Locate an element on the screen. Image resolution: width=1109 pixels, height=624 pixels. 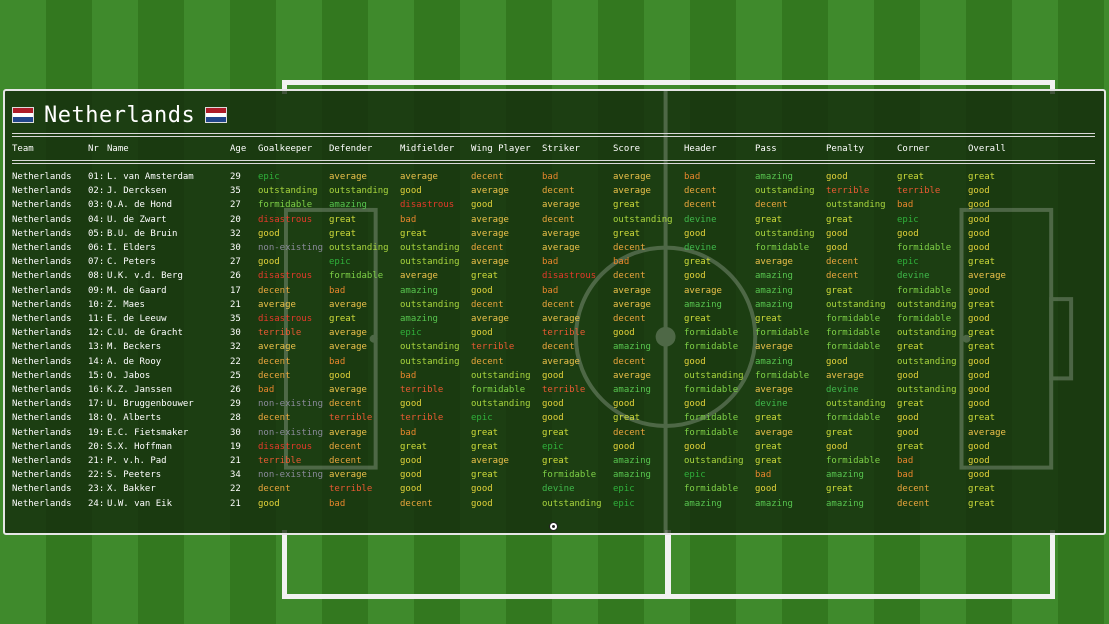
cell-age: 29 is located at coordinates (235, 404).